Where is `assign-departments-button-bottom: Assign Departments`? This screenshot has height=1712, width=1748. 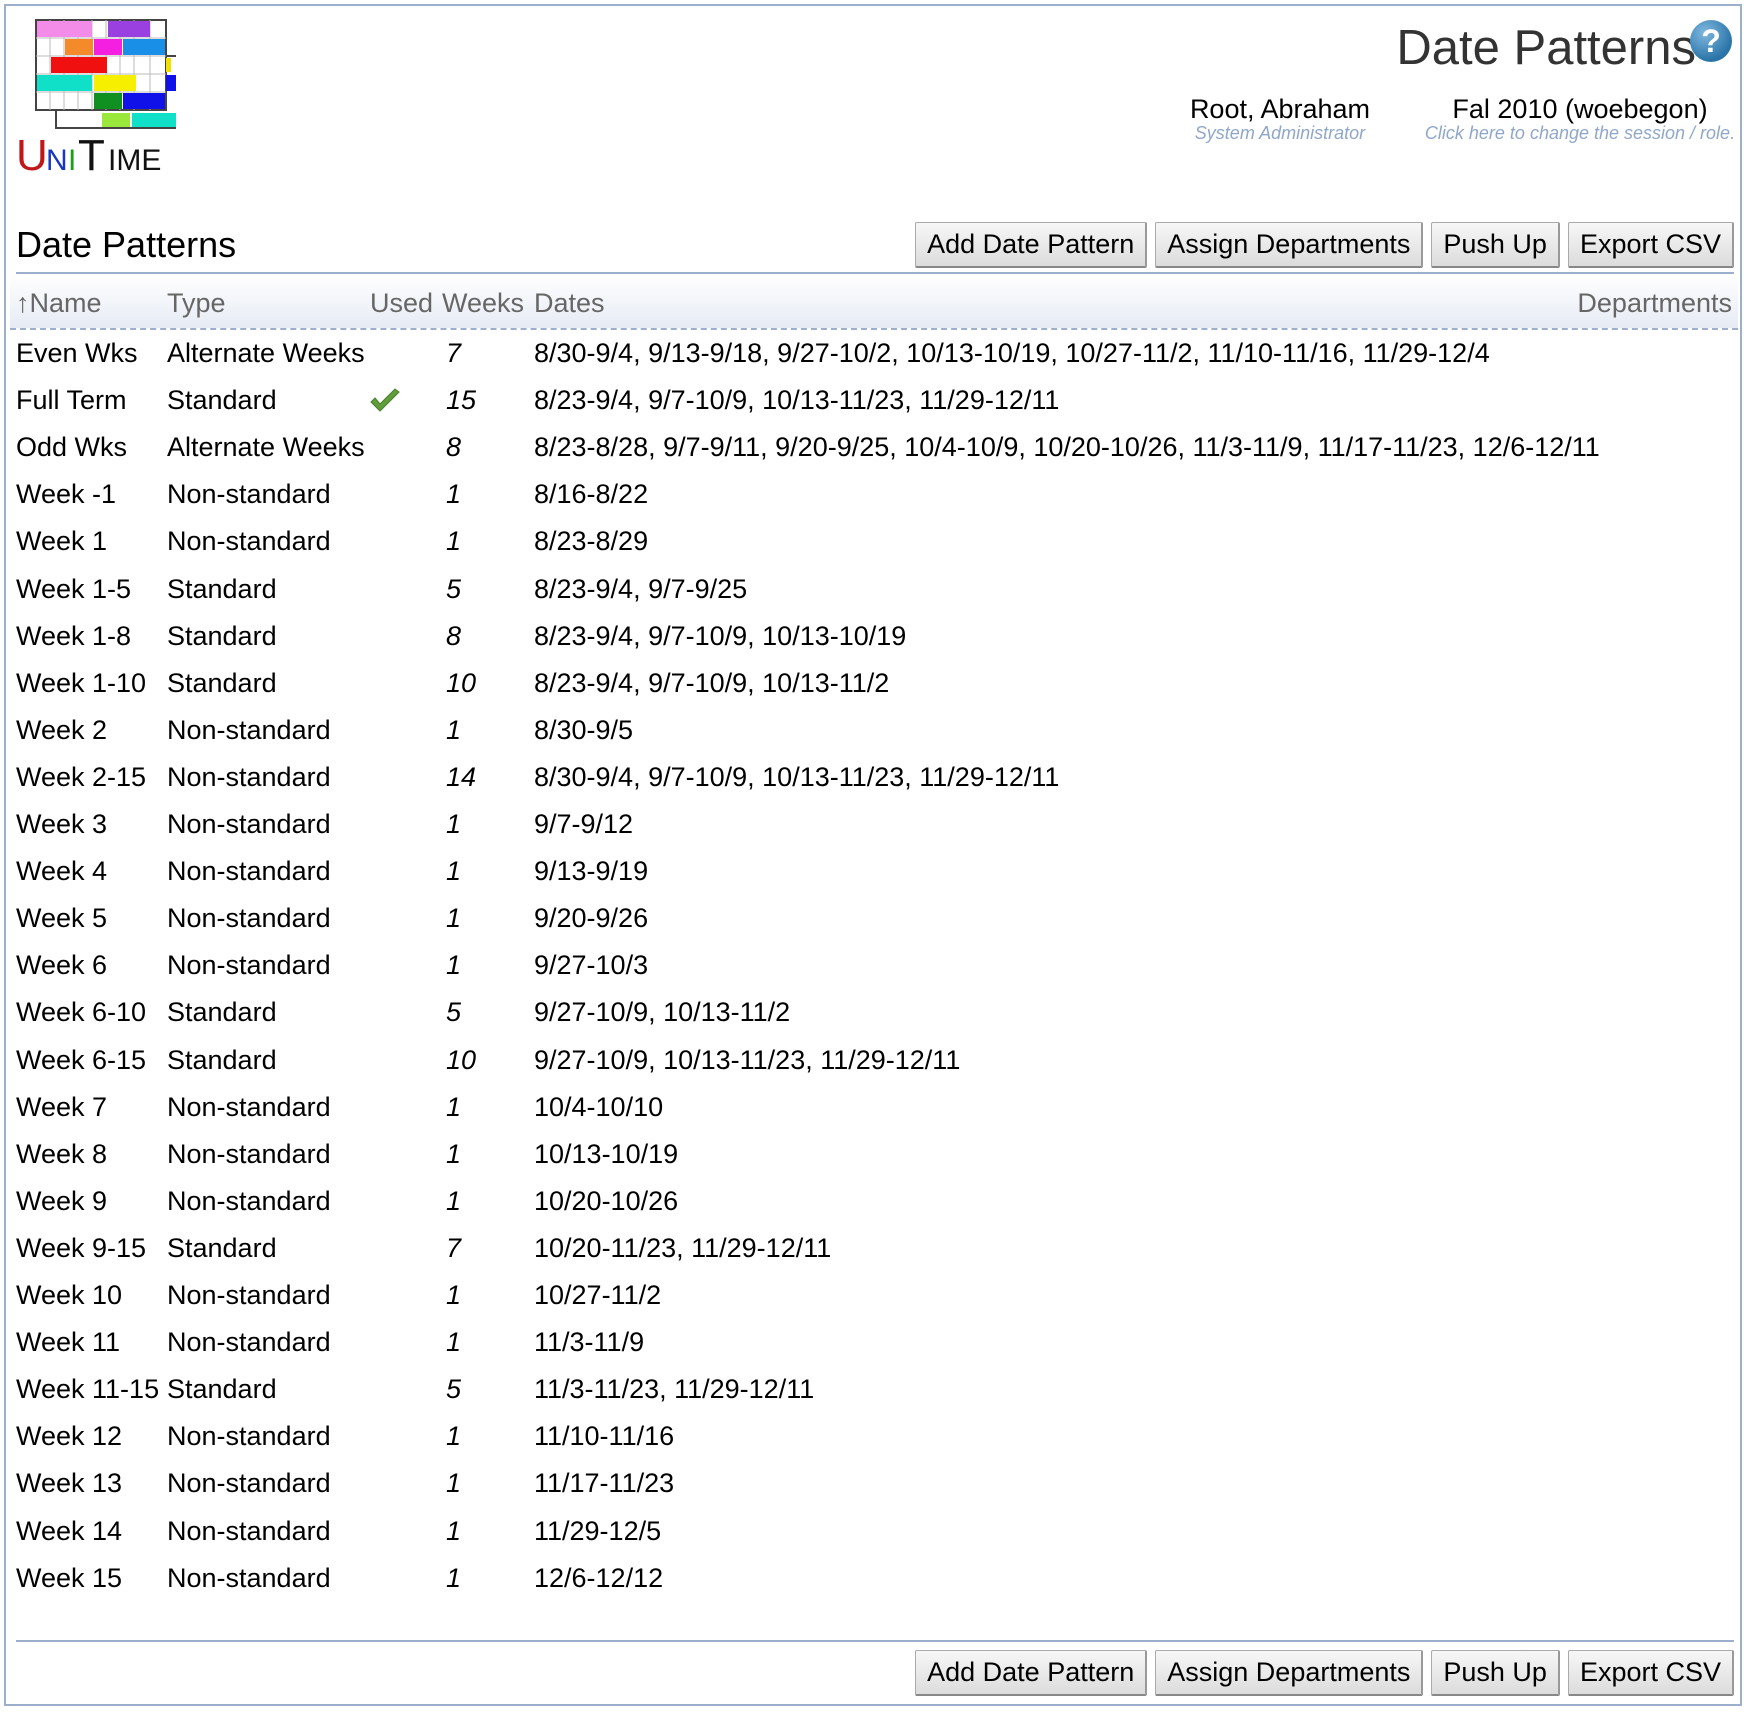 assign-departments-button-bottom: Assign Departments is located at coordinates (1289, 1673).